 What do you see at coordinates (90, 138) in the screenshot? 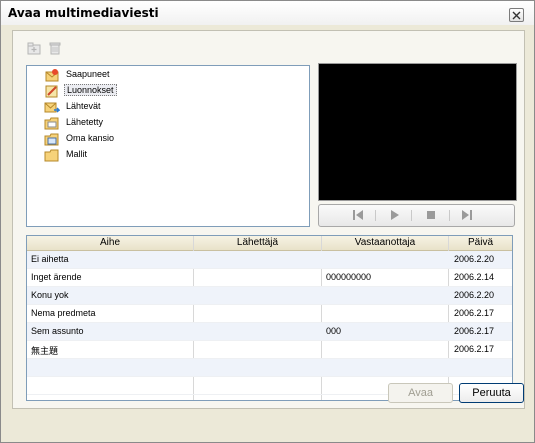
I see `folder-label: Oma kansio` at bounding box center [90, 138].